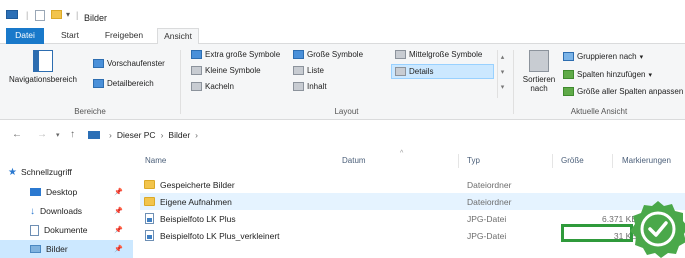  Describe the element at coordinates (502, 74) in the screenshot. I see `layout-scroll-arrows: ▴ ▾ ▾` at that location.